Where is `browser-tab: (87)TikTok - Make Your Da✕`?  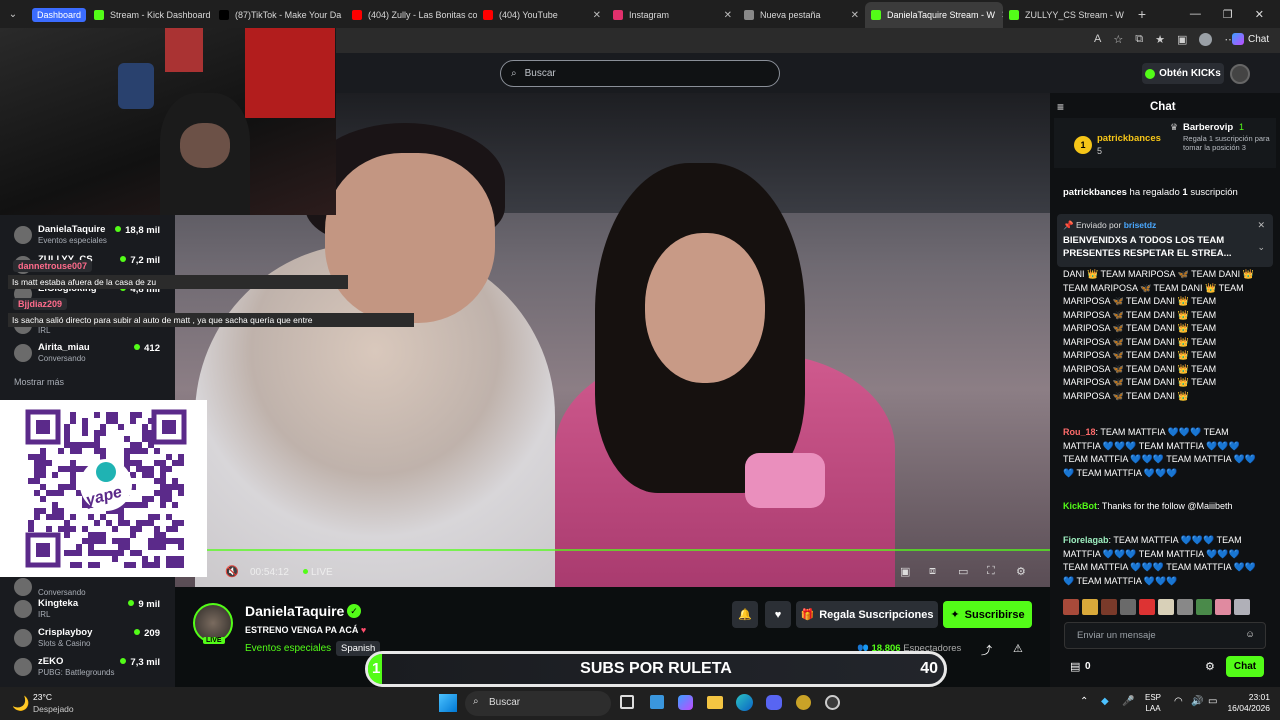
browser-tab: (87)TikTok - Make Your Da✕ is located at coordinates (279, 15).